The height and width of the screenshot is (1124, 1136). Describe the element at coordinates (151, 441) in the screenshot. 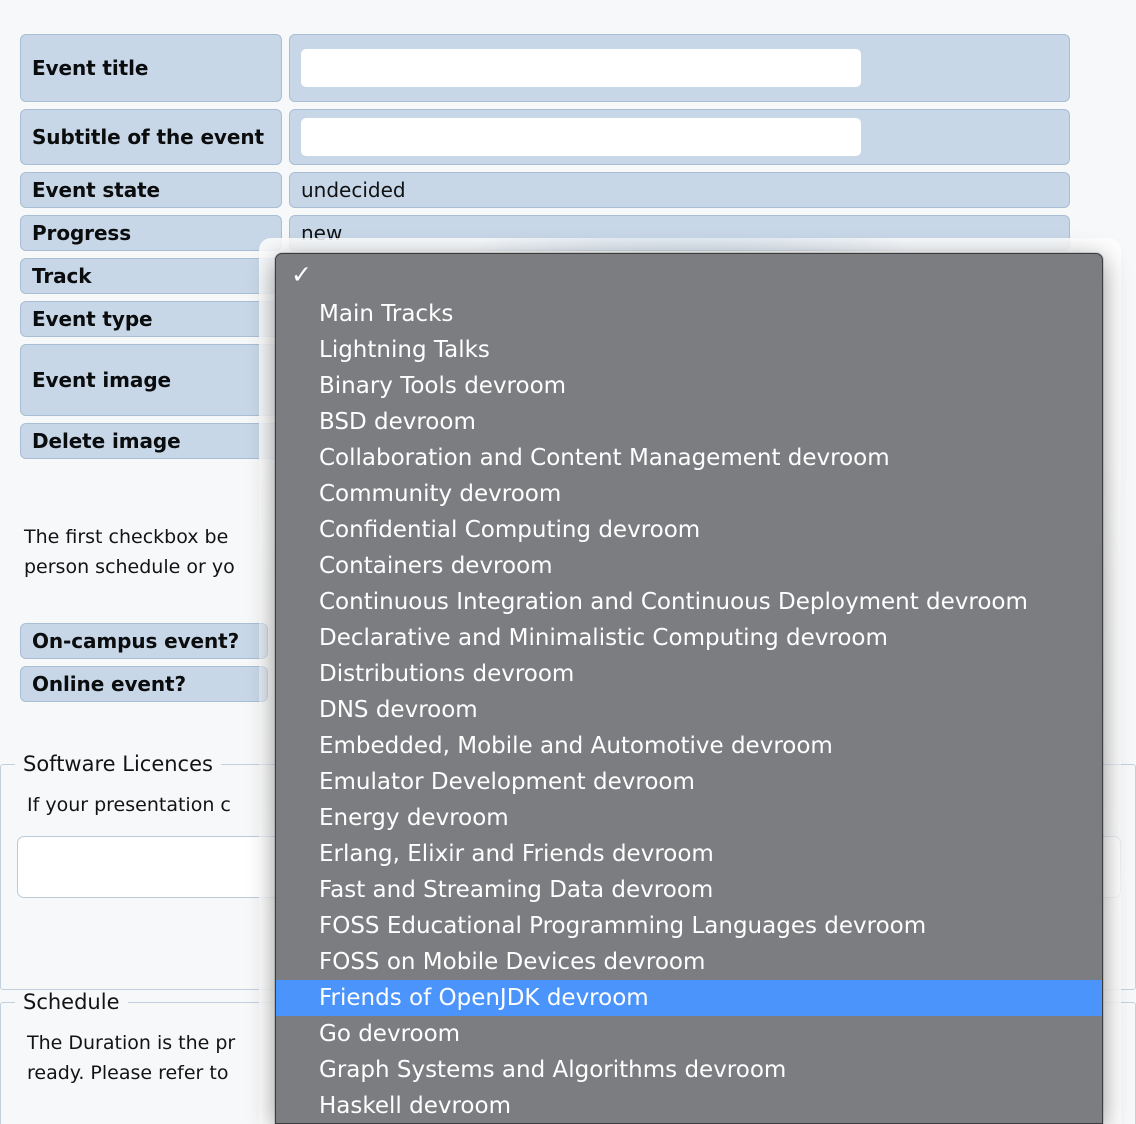

I see `field-label: Delete image` at that location.